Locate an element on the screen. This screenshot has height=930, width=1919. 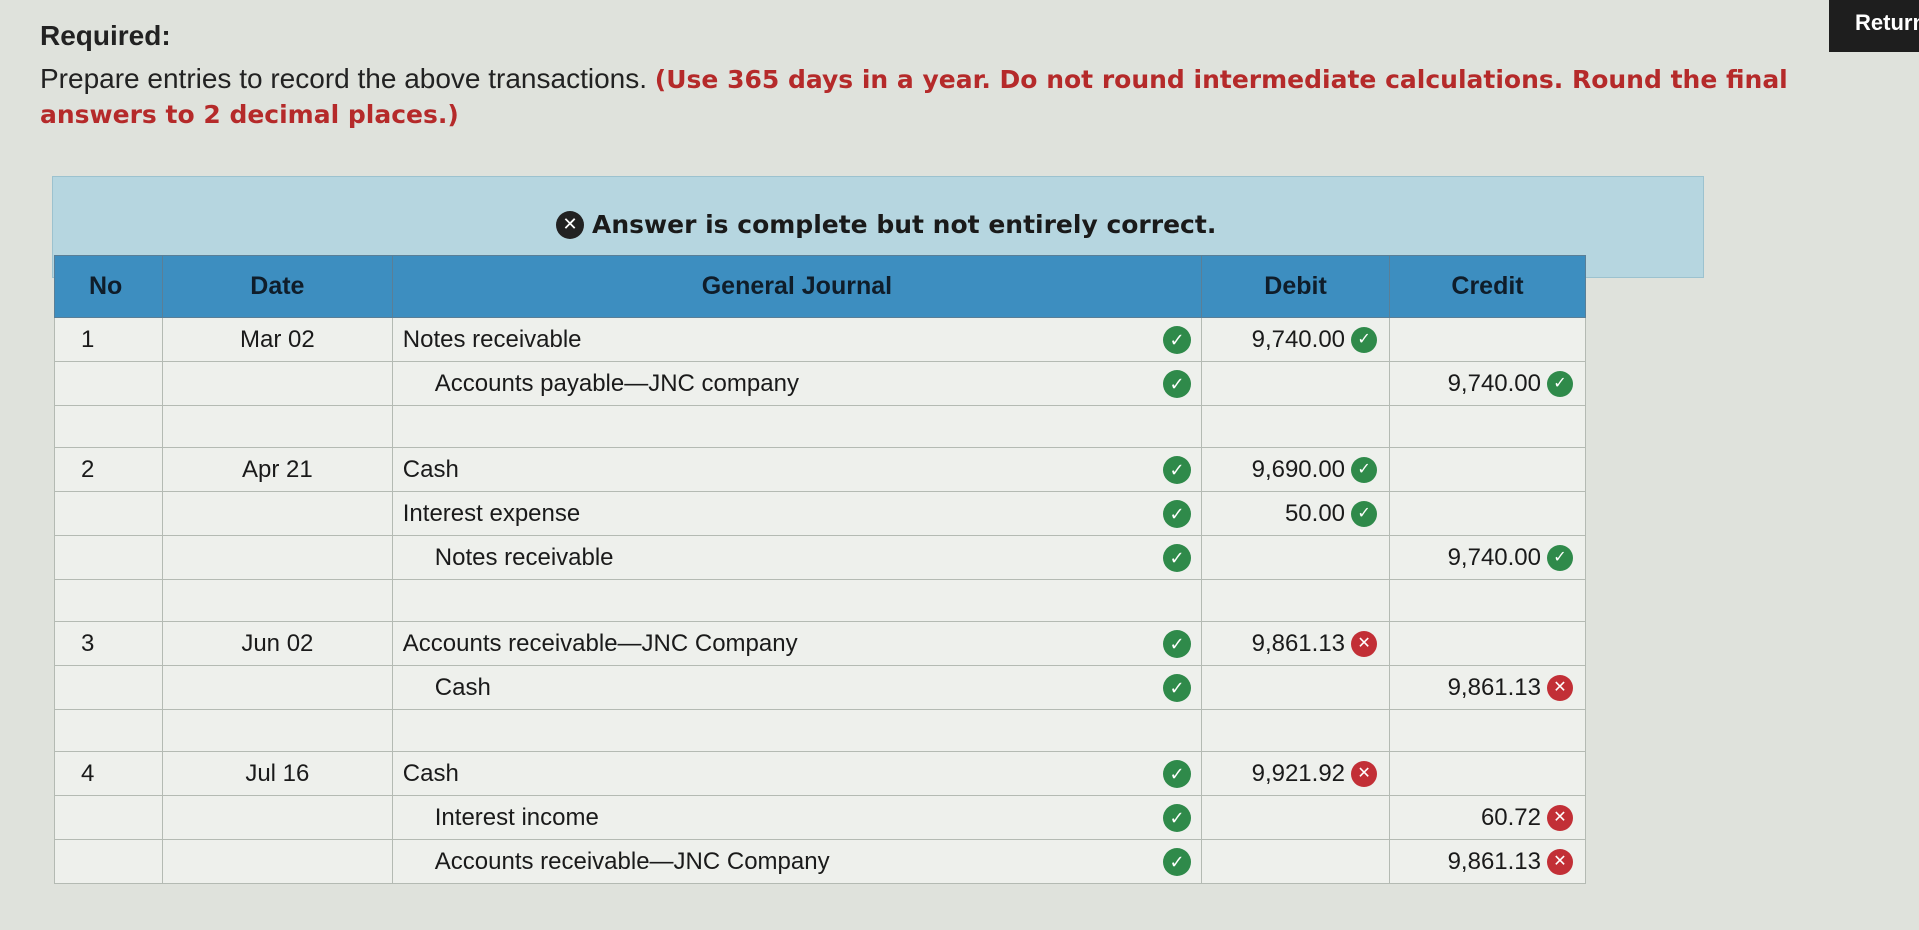
account-cell: Interest expense ✓ is located at coordinates (797, 513).